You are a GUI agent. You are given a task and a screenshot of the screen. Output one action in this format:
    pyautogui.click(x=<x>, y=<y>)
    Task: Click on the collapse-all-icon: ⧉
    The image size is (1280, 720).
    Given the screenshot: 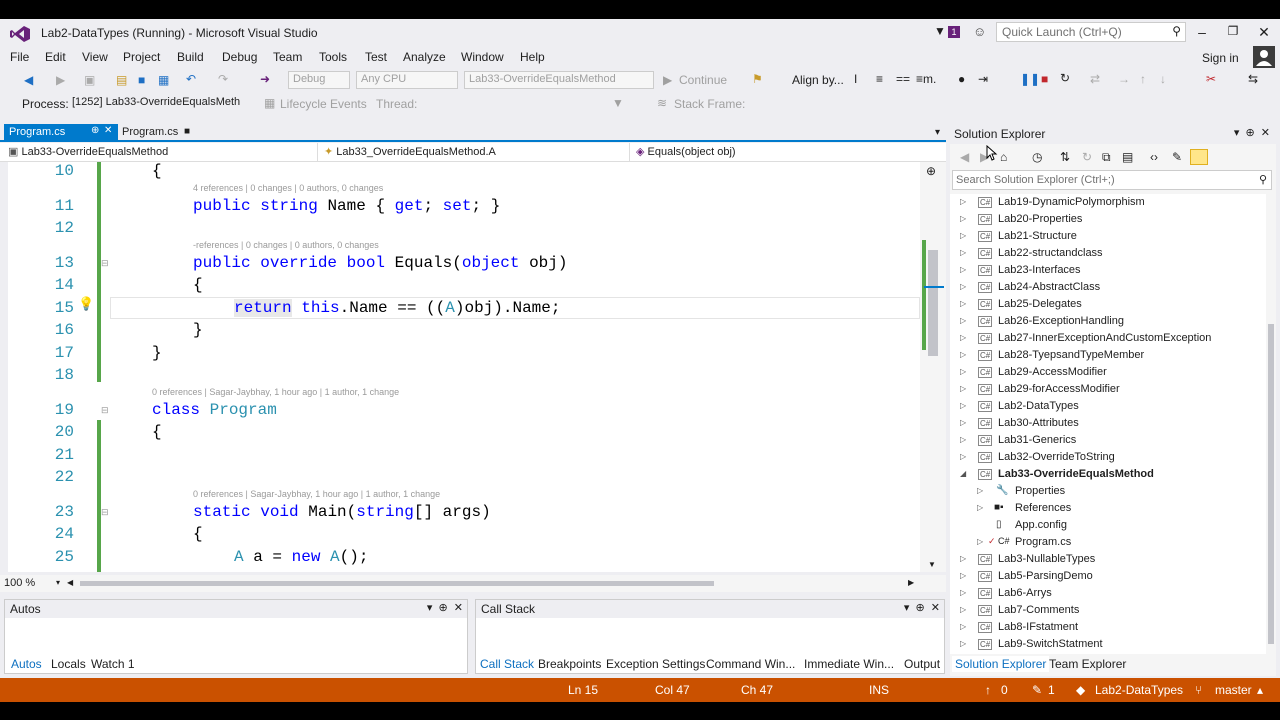 What is the action you would take?
    pyautogui.click(x=1106, y=157)
    